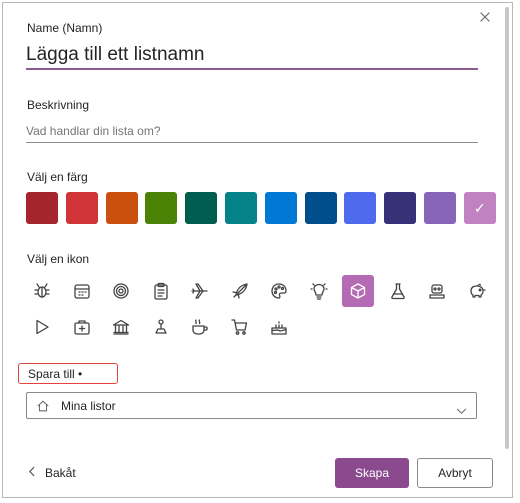 This screenshot has height=503, width=520. Describe the element at coordinates (507, 228) in the screenshot. I see `scrollbar` at that location.